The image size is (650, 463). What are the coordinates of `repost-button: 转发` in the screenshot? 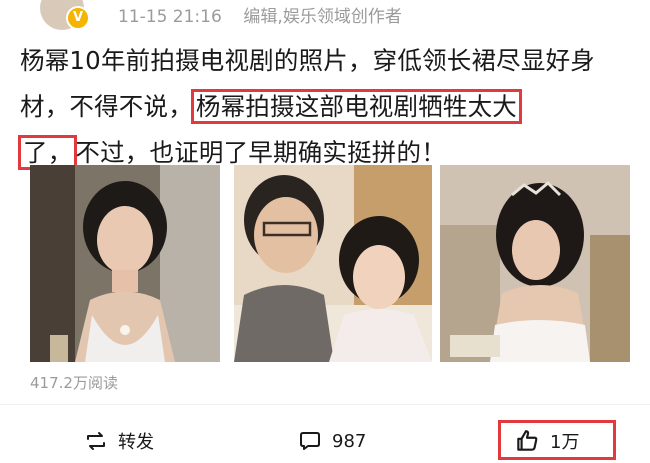 It's located at (119, 441).